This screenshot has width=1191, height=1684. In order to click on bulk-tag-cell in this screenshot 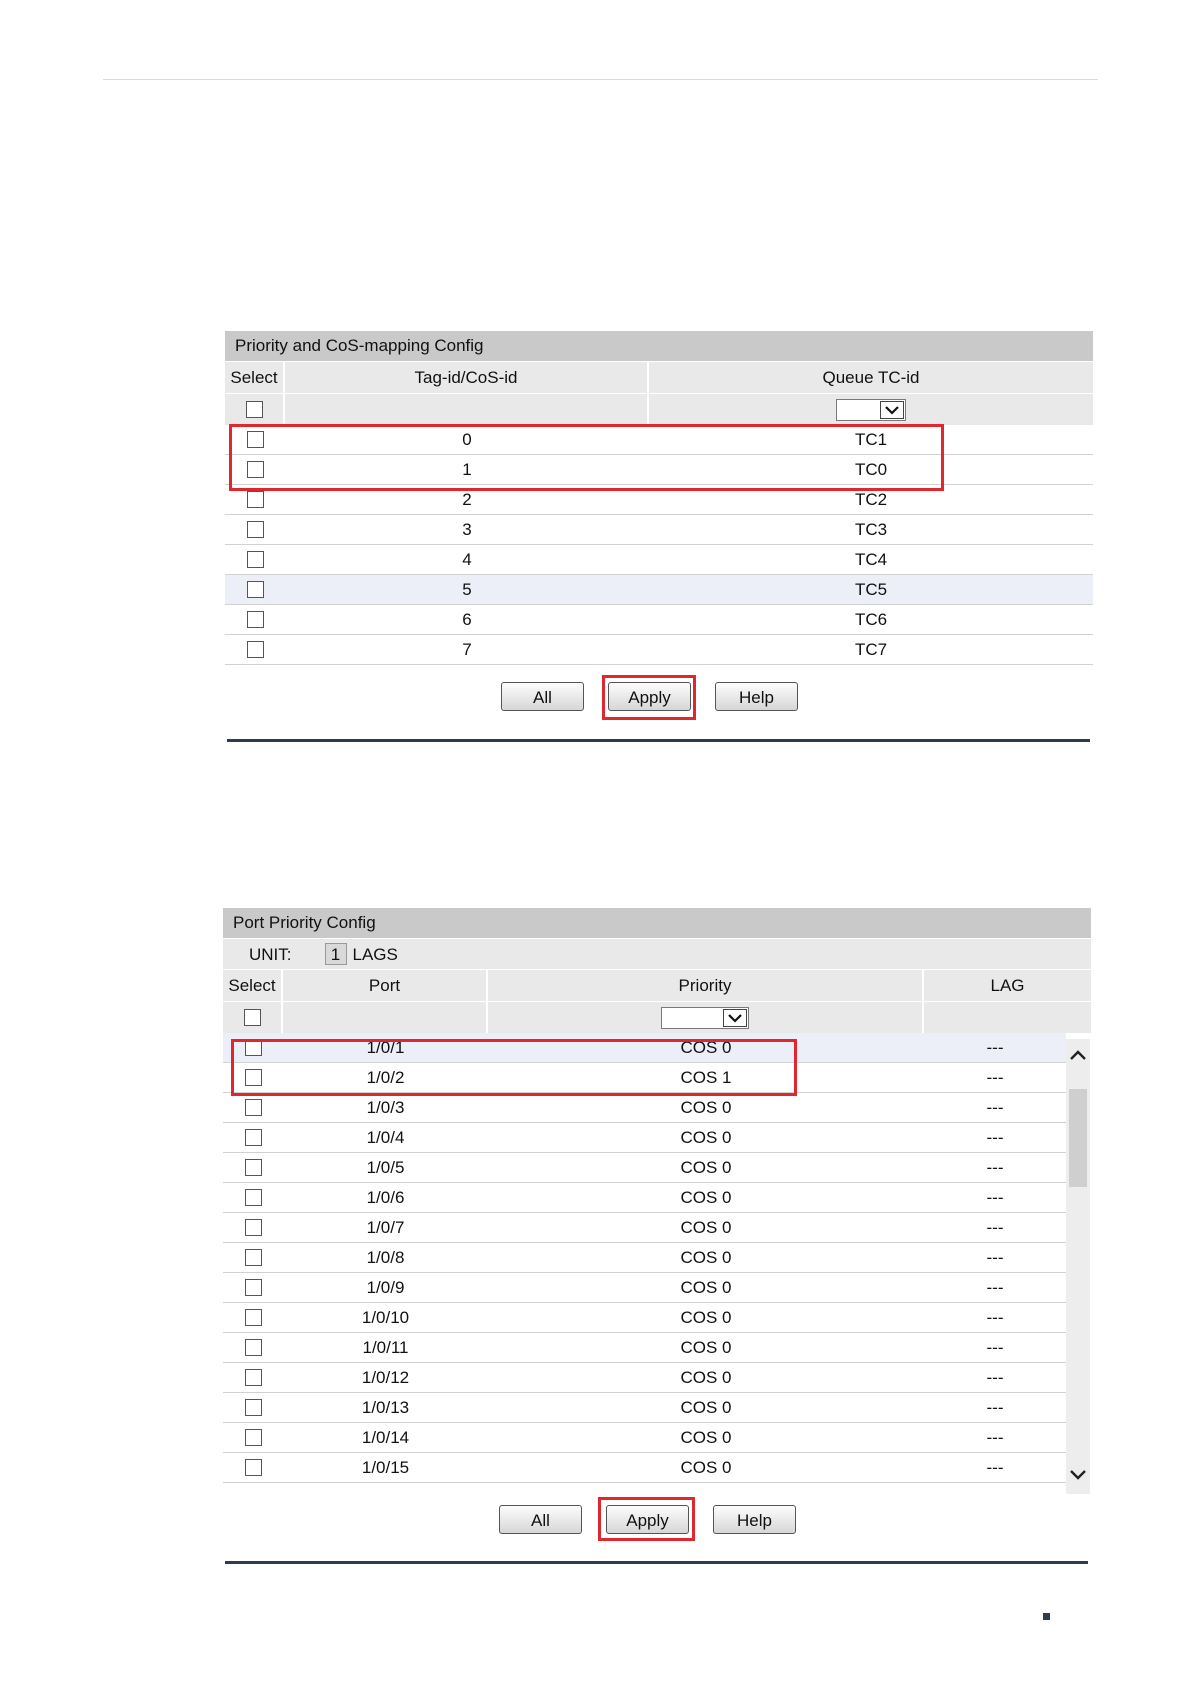, I will do `click(467, 409)`.